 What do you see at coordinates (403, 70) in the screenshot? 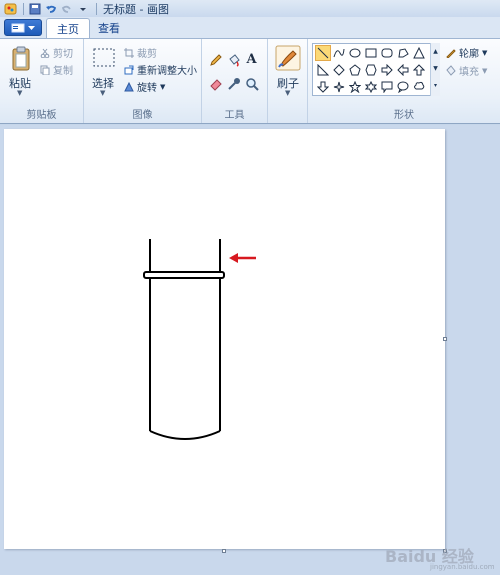
I see `left-arrow-shape-icon` at bounding box center [403, 70].